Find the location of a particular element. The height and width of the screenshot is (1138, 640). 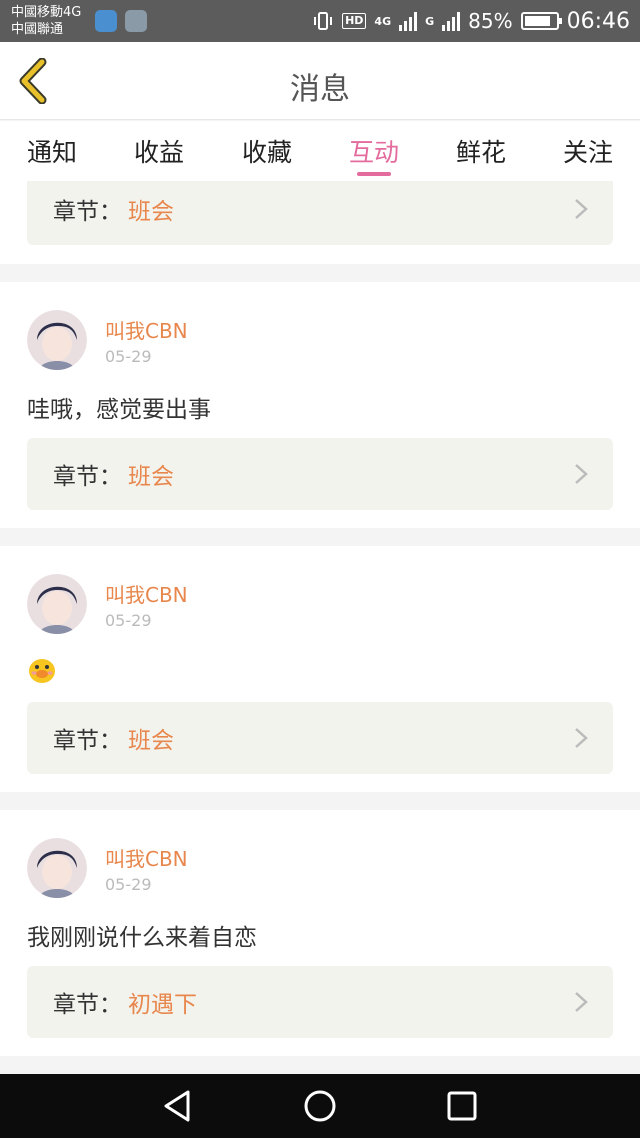

tab-interactions: 互动 is located at coordinates (374, 151).